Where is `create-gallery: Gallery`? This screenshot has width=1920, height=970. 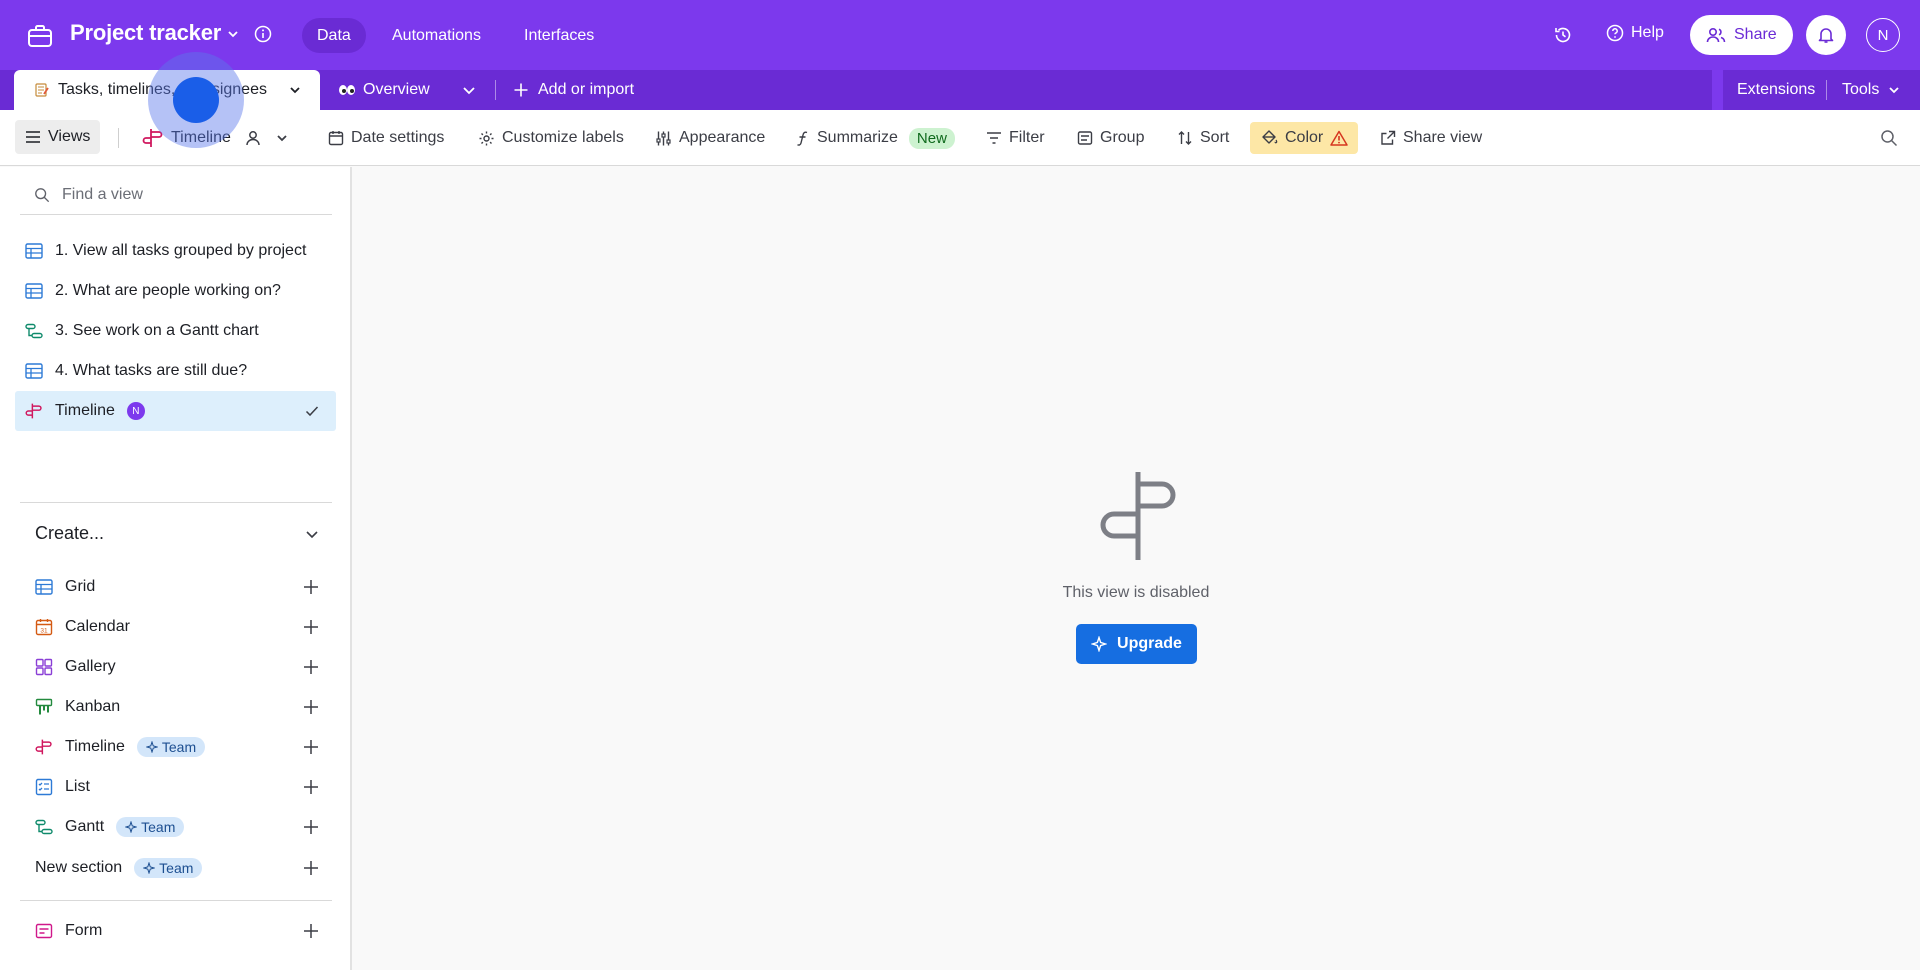
create-gallery: Gallery is located at coordinates (177, 667).